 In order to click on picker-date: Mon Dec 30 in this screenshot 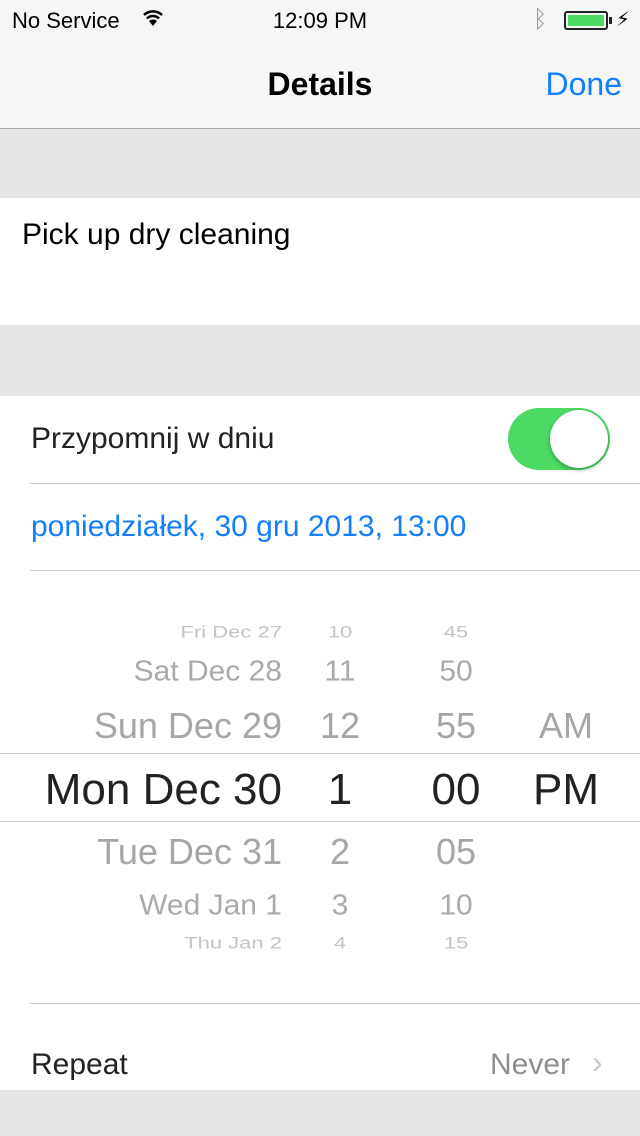, I will do `click(163, 789)`.